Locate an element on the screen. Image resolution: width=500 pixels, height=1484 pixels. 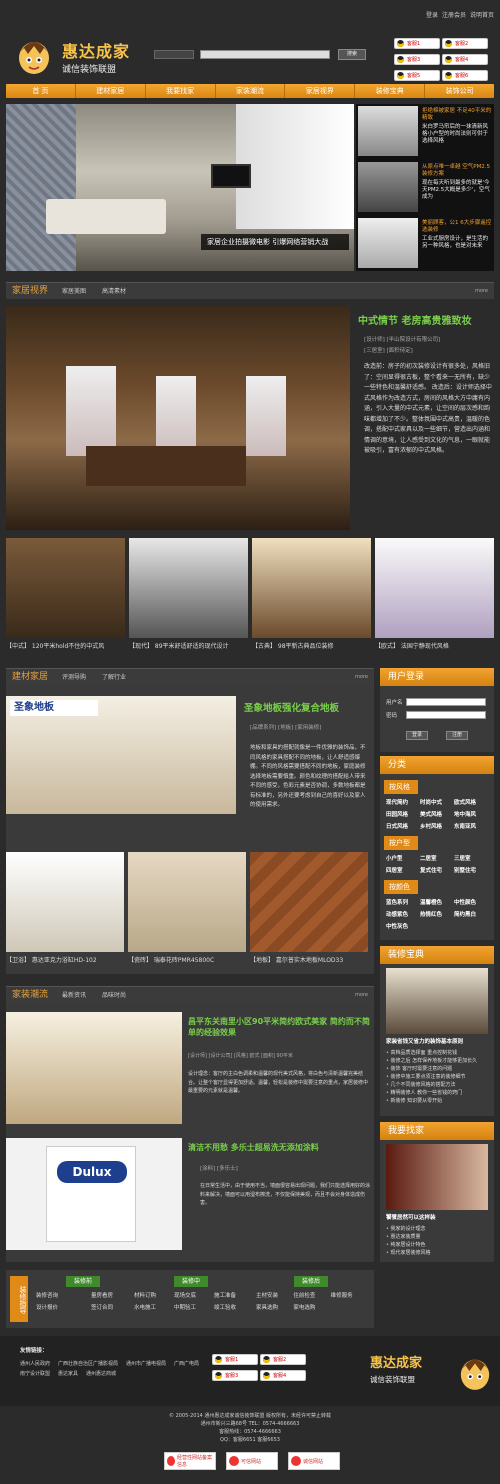
service-link: 材料订购 is located at coordinates (154, 1295).